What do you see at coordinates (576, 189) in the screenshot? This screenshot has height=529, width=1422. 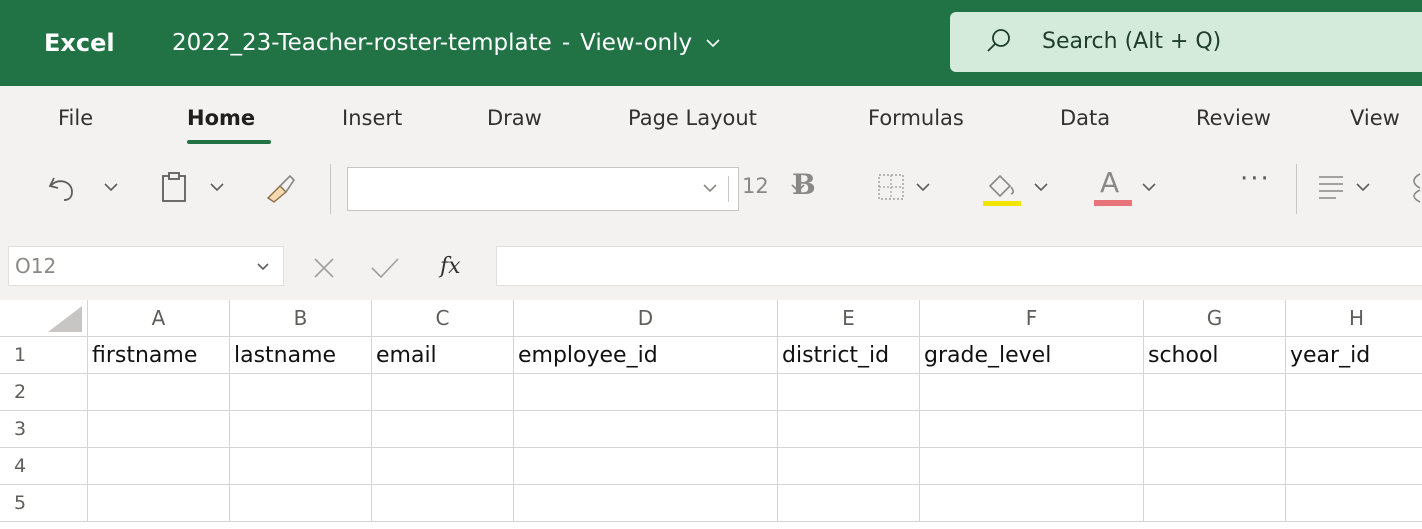 I see `font-name-dropdown: 12` at bounding box center [576, 189].